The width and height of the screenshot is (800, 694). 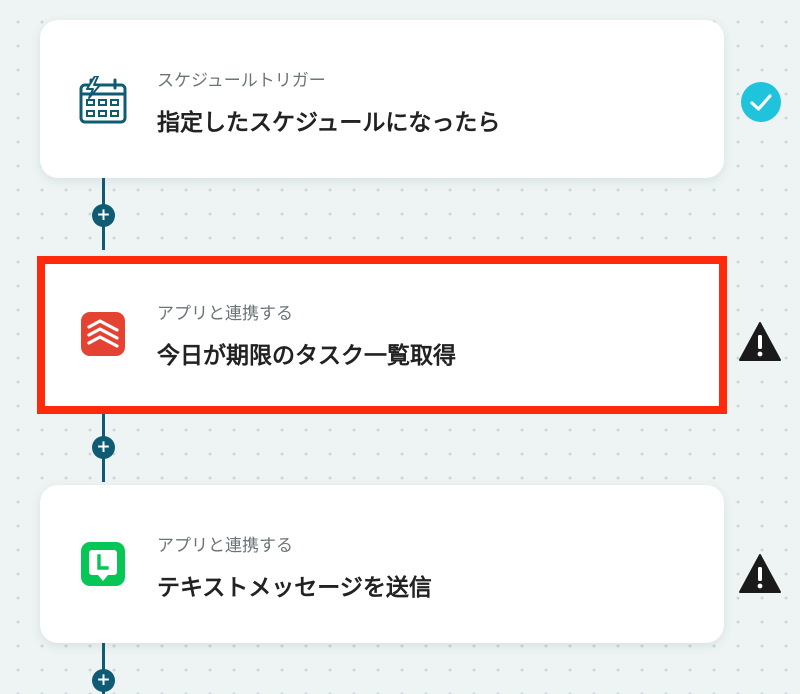 I want to click on step-title: 今日が期限のタスク一覧取得, so click(x=306, y=356).